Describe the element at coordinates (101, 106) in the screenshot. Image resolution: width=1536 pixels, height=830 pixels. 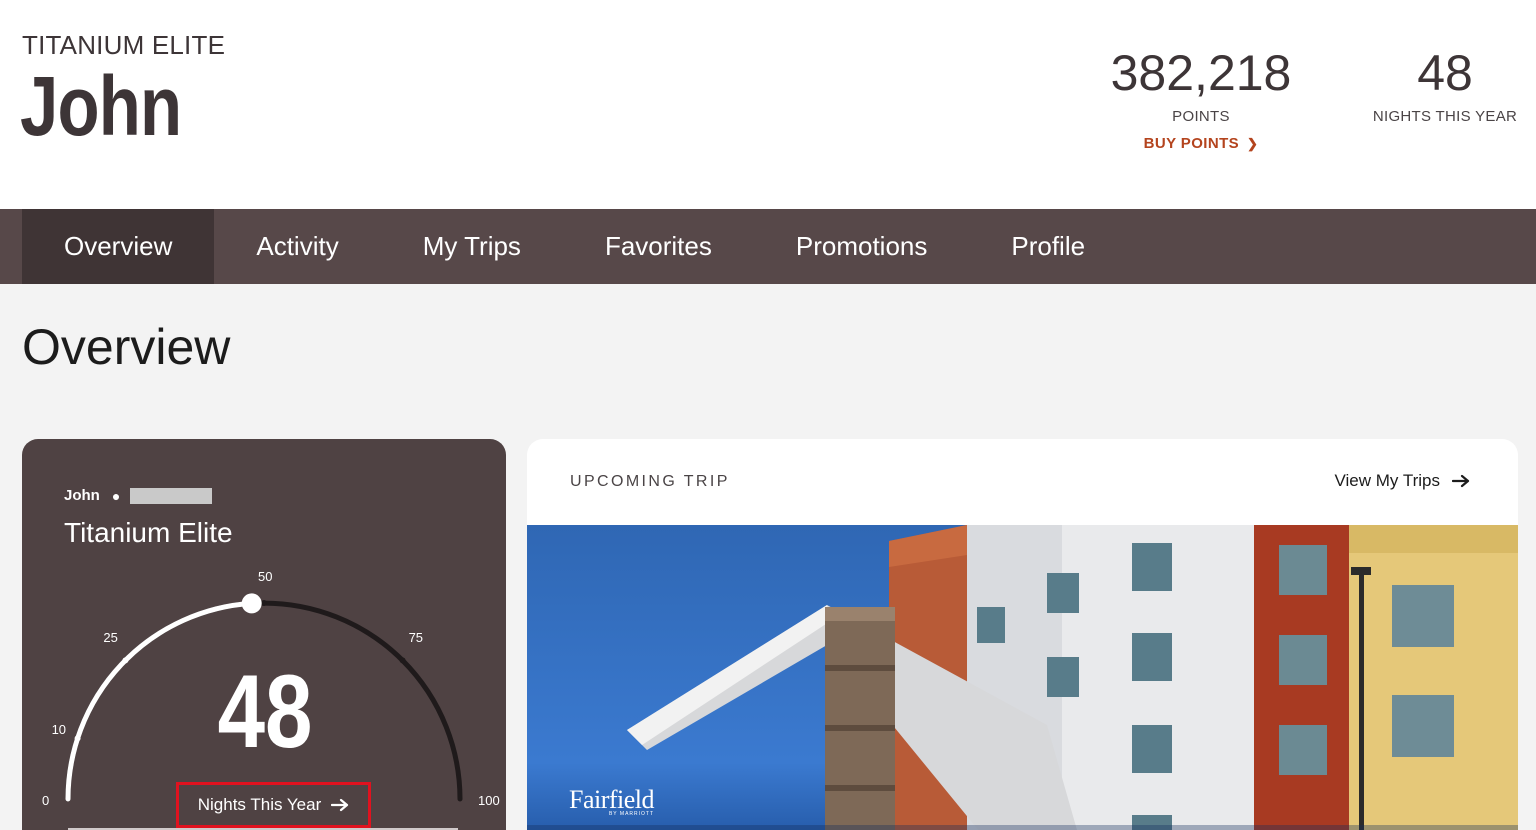
I see `member-name: John` at that location.